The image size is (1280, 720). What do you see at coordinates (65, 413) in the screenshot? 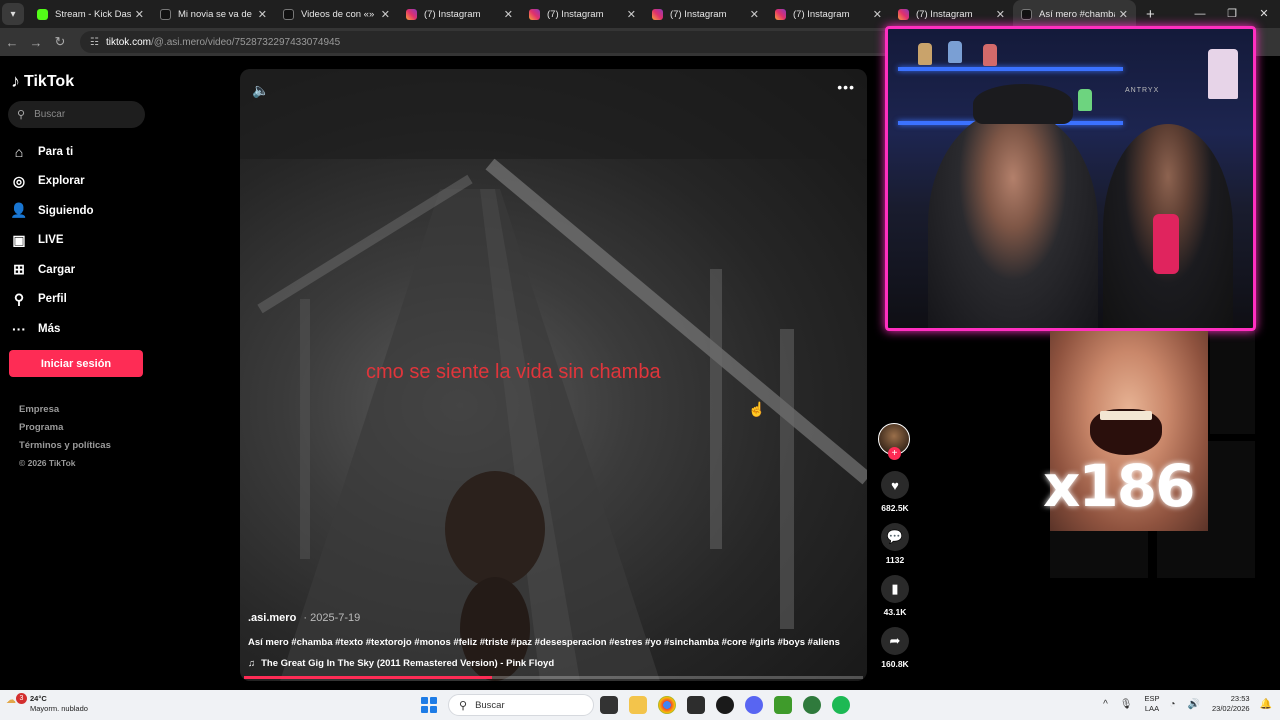
I see `footer-link-empresa: Empresa` at bounding box center [65, 413].